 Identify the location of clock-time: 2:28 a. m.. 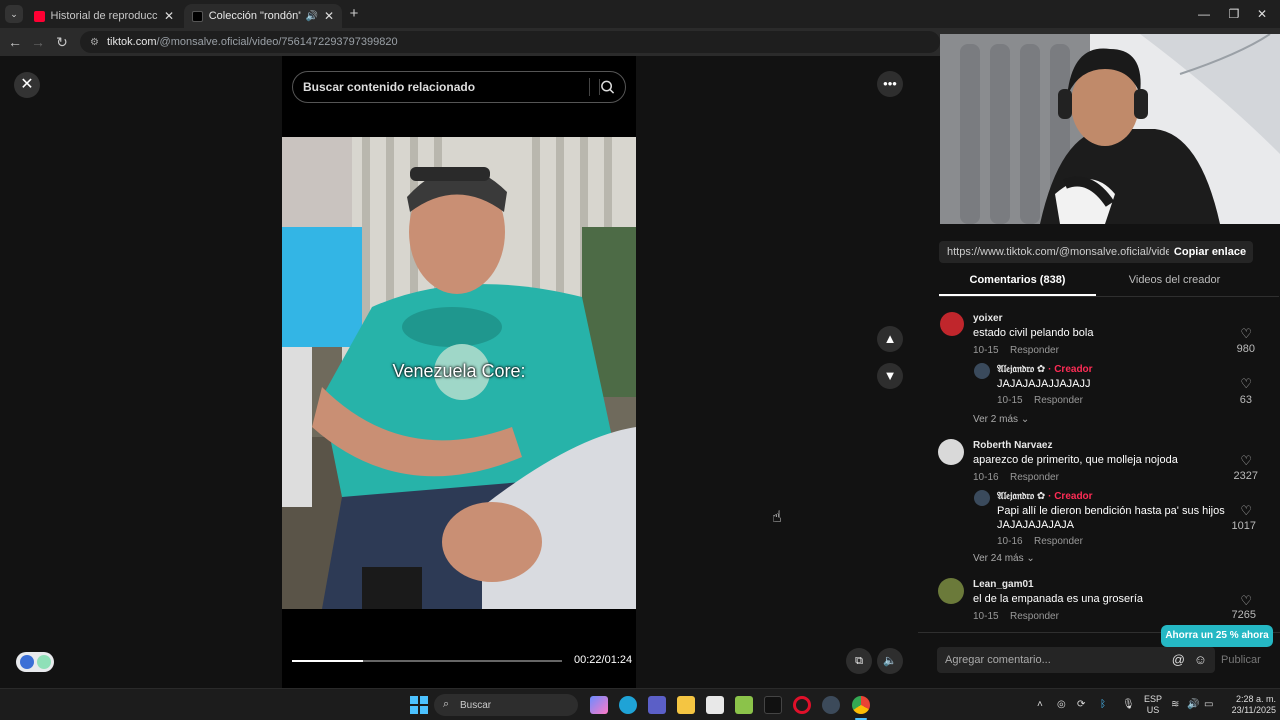
(1255, 699).